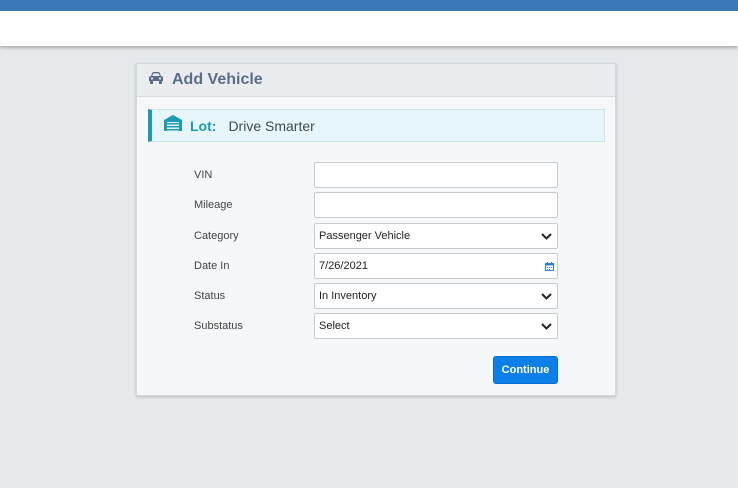  What do you see at coordinates (436, 326) in the screenshot?
I see `substatus-select: Select` at bounding box center [436, 326].